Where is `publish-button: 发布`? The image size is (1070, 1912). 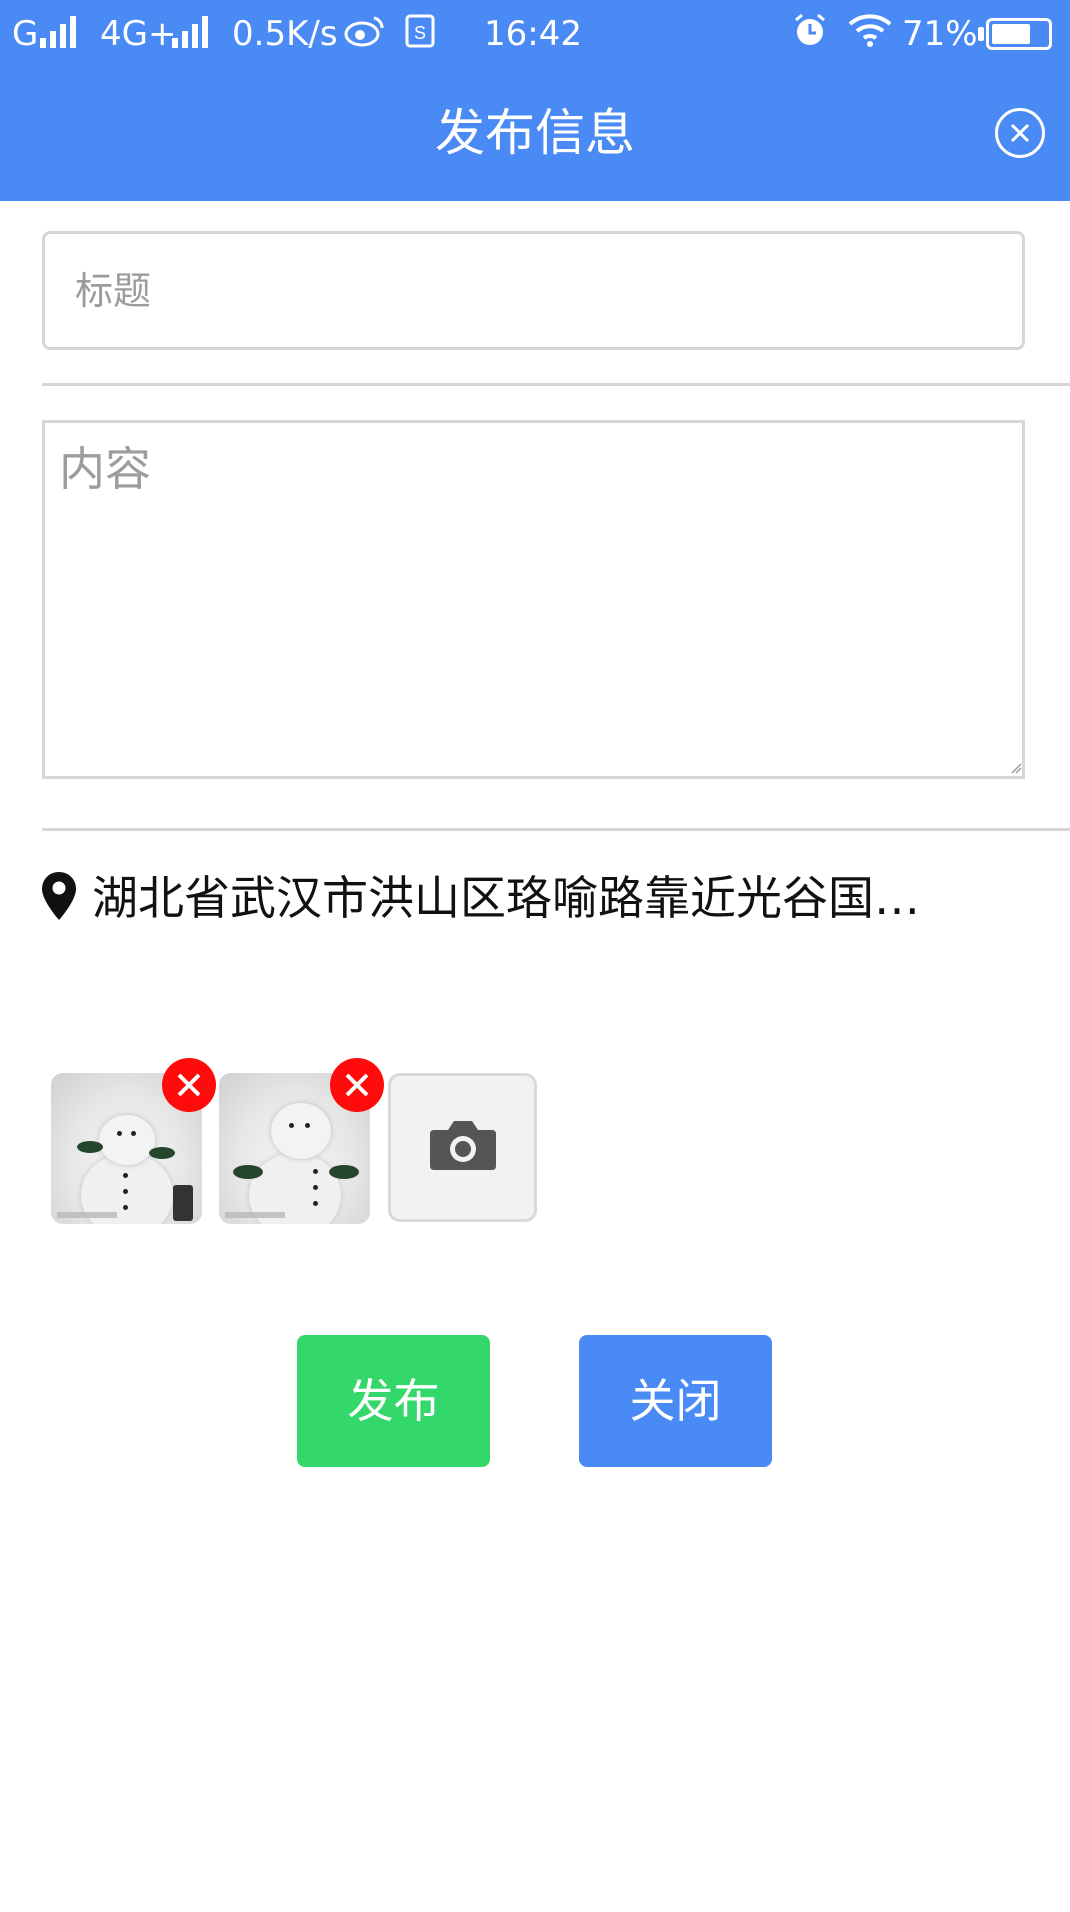
publish-button: 发布 is located at coordinates (393, 1401).